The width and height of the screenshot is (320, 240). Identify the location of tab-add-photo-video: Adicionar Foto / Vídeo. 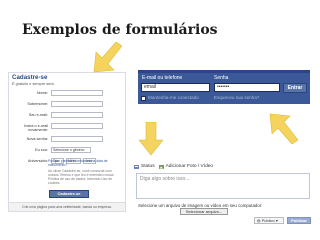
(186, 166).